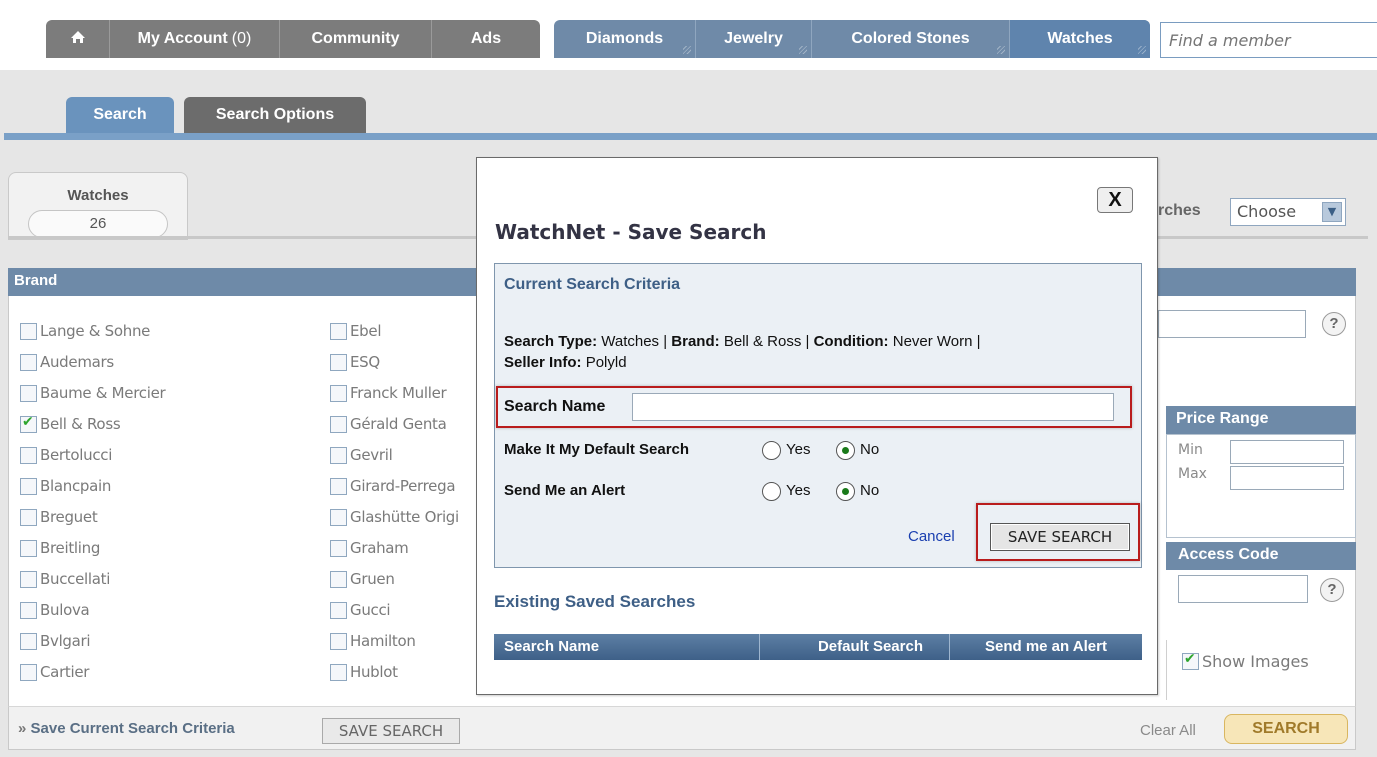  I want to click on column-header-default-search: Default Search, so click(855, 647).